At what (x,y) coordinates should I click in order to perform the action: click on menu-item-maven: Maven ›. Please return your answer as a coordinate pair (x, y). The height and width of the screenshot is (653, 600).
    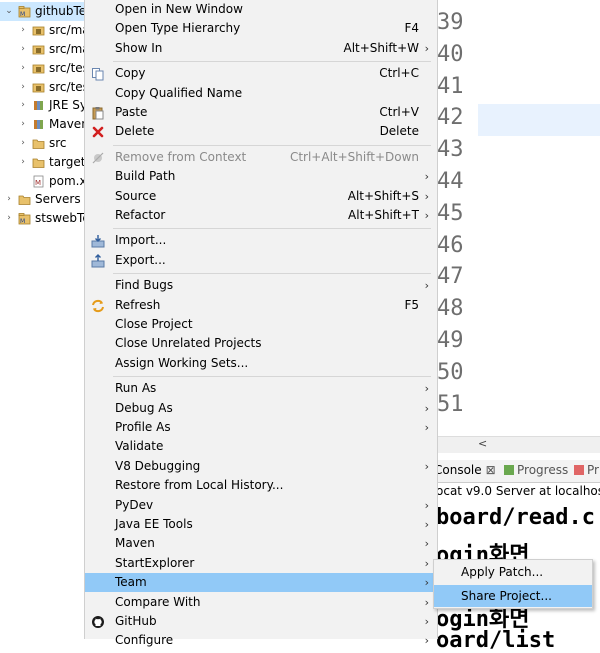
    Looking at the image, I should click on (261, 543).